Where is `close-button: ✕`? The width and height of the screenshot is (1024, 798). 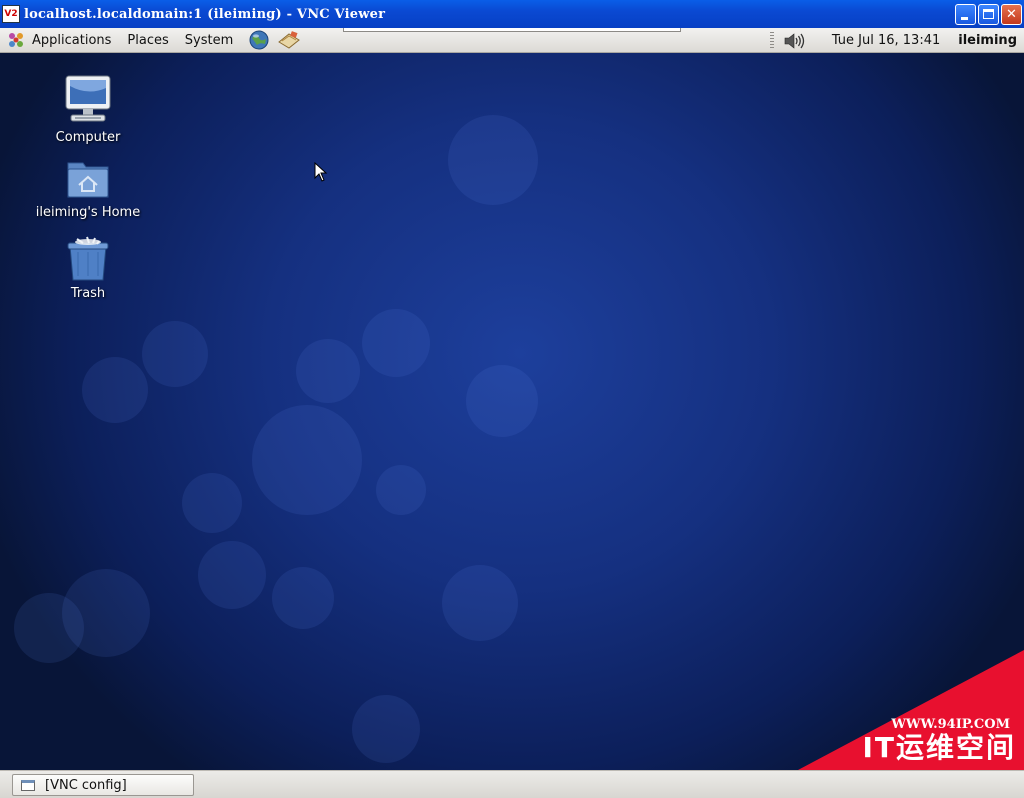 close-button: ✕ is located at coordinates (1011, 14).